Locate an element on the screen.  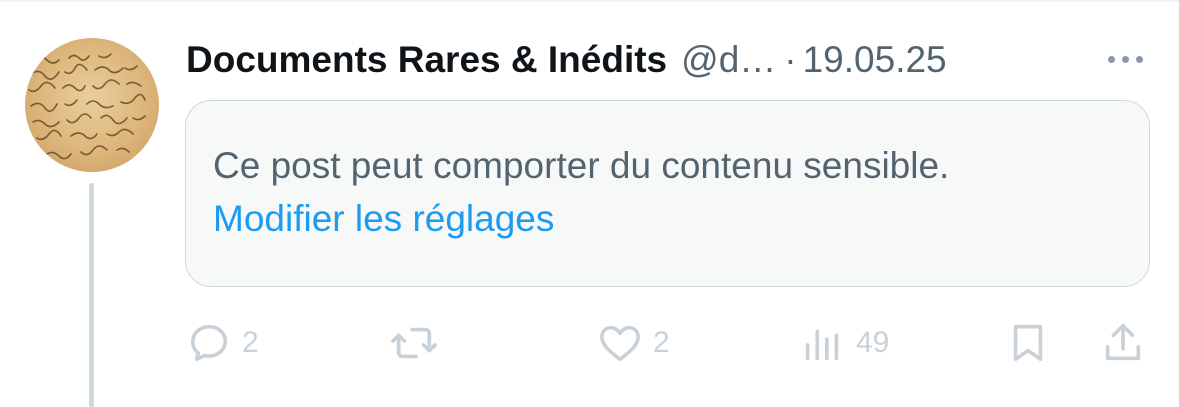
handwriting-avatar-image is located at coordinates (87, 106).